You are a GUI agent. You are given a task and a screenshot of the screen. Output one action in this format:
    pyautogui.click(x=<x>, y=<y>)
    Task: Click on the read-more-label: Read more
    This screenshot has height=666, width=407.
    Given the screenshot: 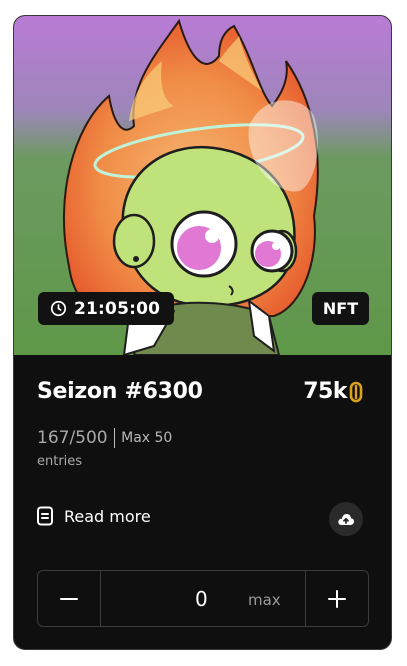 What is the action you would take?
    pyautogui.click(x=107, y=516)
    